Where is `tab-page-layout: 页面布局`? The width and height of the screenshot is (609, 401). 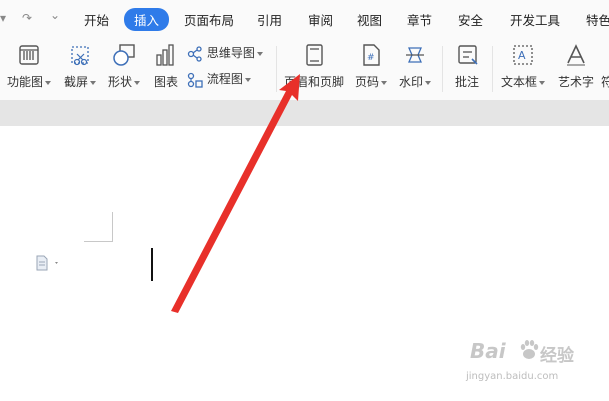 tab-page-layout: 页面布局 is located at coordinates (209, 19).